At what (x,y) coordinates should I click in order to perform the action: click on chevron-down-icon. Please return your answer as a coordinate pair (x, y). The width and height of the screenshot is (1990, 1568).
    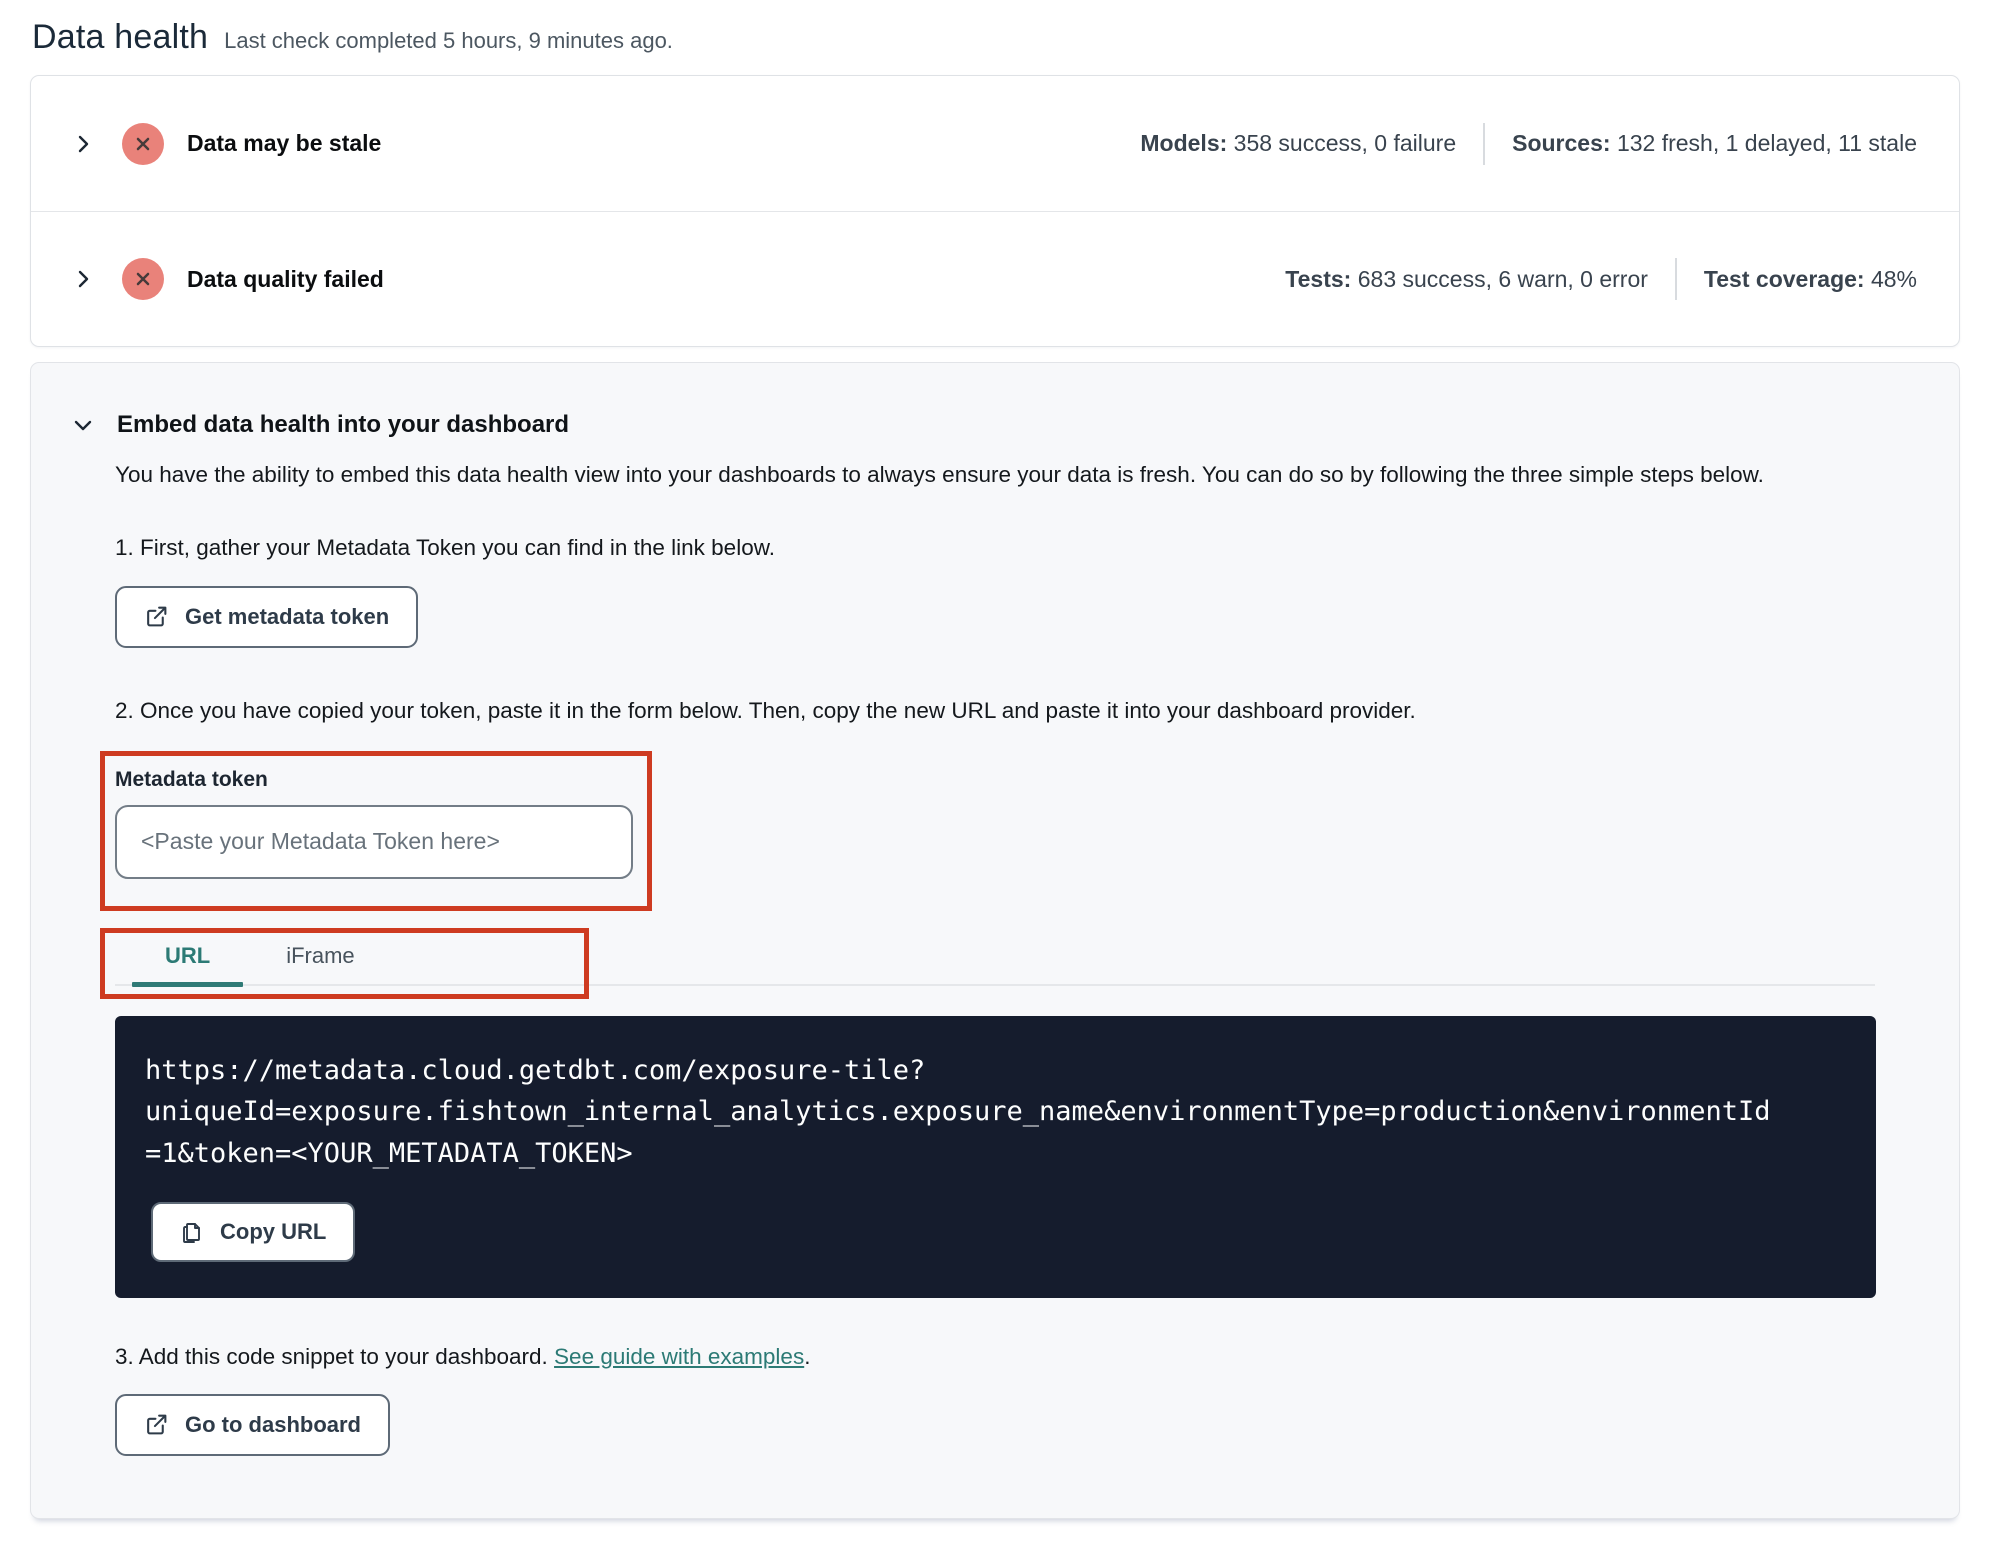
    Looking at the image, I should click on (83, 425).